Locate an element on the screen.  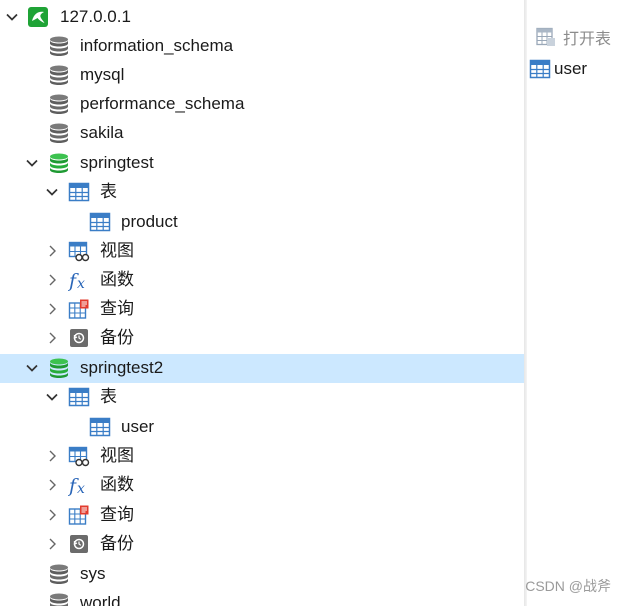
tree-node-springtest-tables: 表 is located at coordinates (262, 192).